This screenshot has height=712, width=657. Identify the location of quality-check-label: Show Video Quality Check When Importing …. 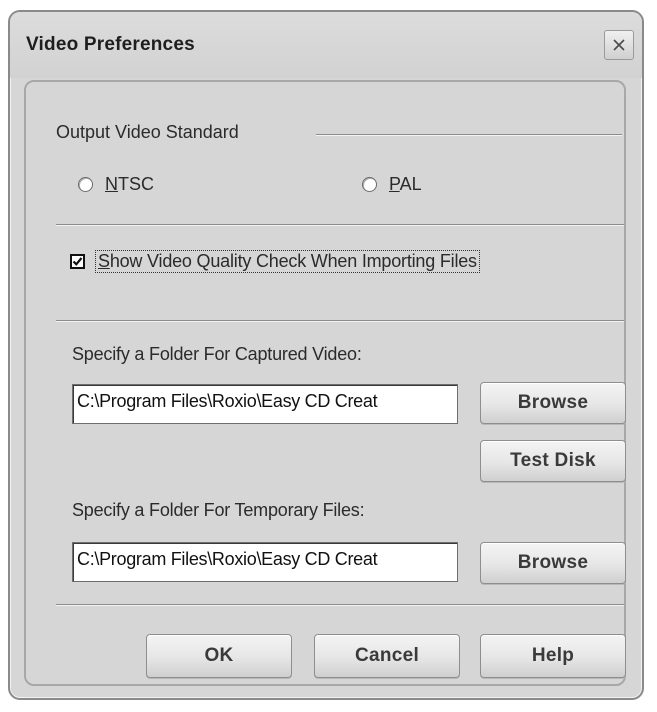
(287, 261).